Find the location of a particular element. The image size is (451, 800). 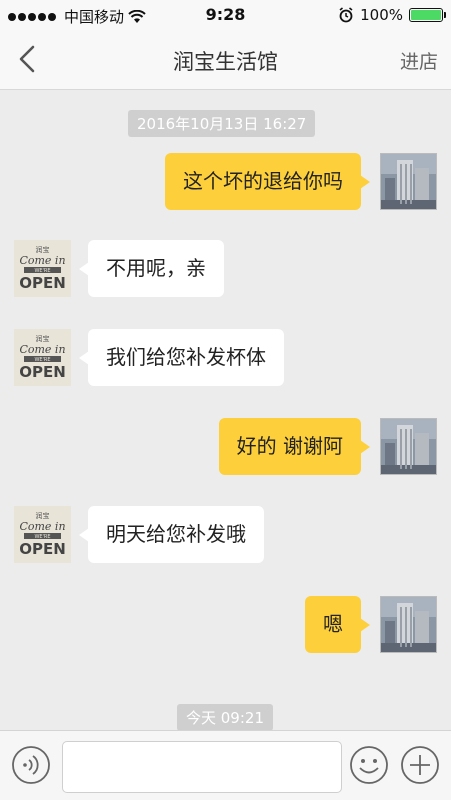

plus-icon is located at coordinates (420, 765).